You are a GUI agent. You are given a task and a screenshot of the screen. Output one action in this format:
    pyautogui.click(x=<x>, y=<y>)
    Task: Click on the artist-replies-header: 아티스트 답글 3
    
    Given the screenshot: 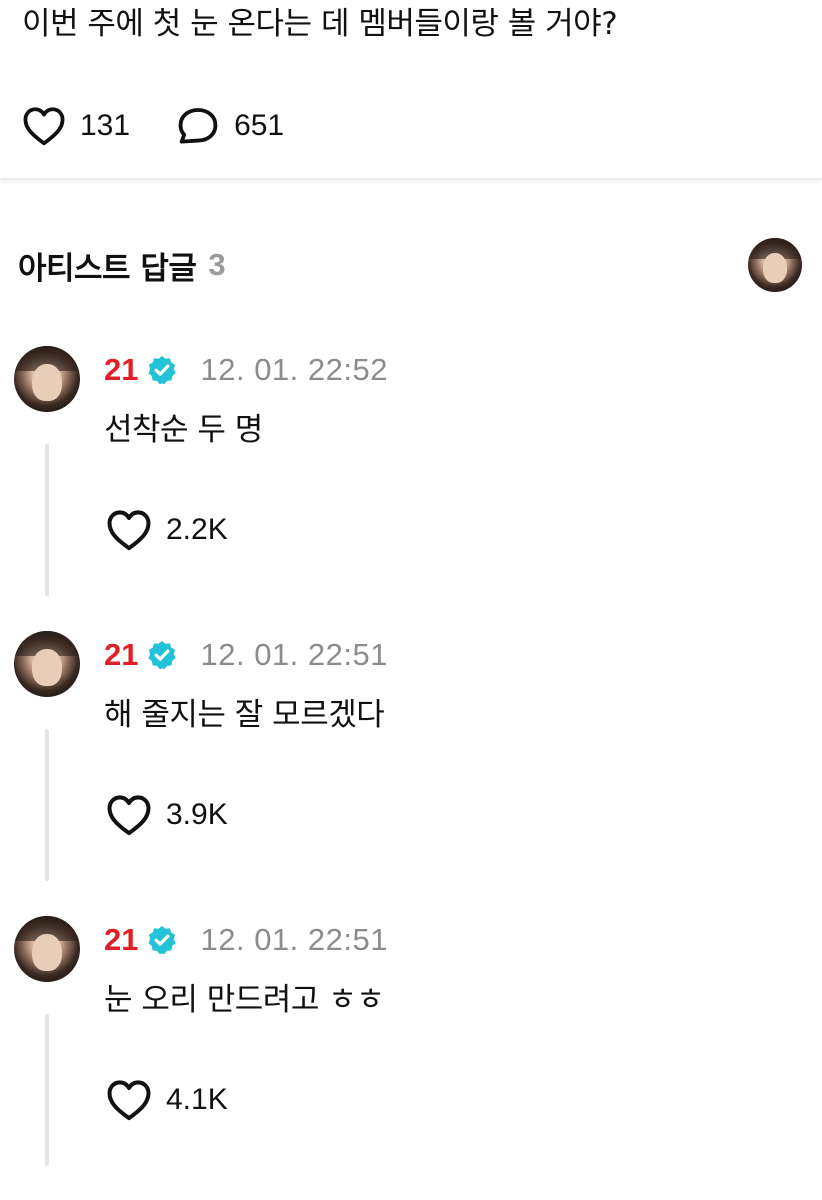 What is the action you would take?
    pyautogui.click(x=122, y=265)
    